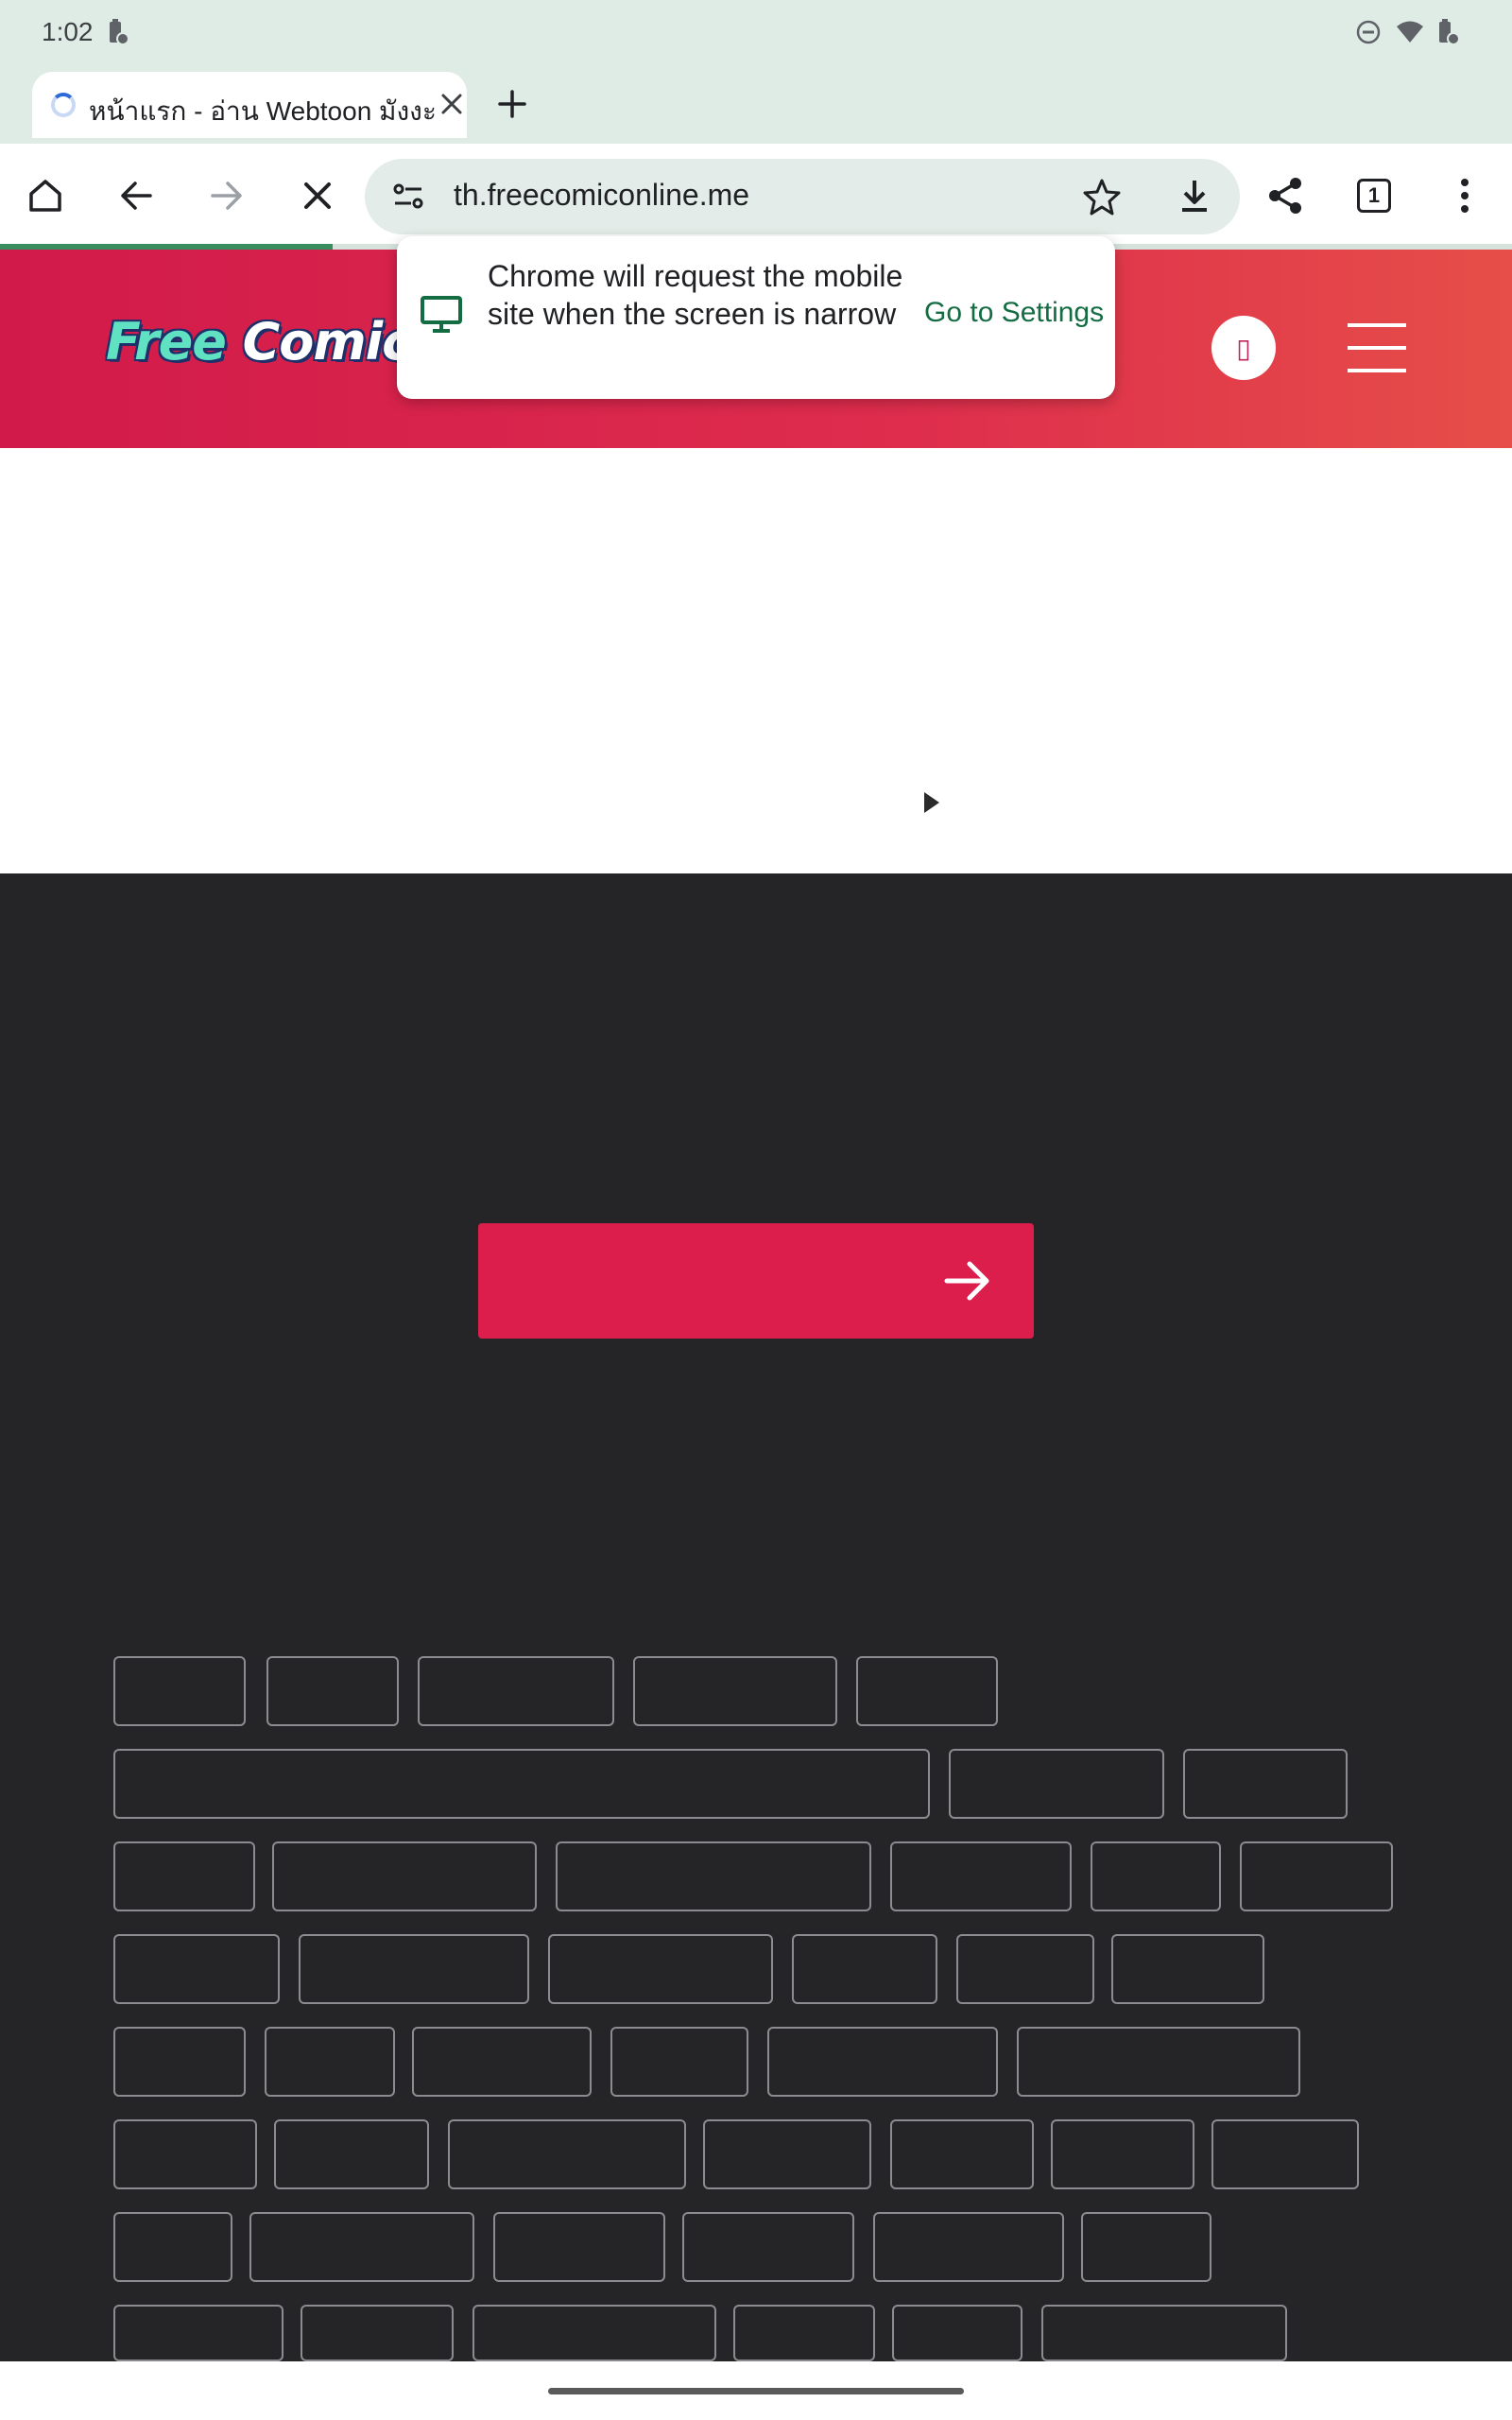  I want to click on gesture-nav-bar, so click(756, 2390).